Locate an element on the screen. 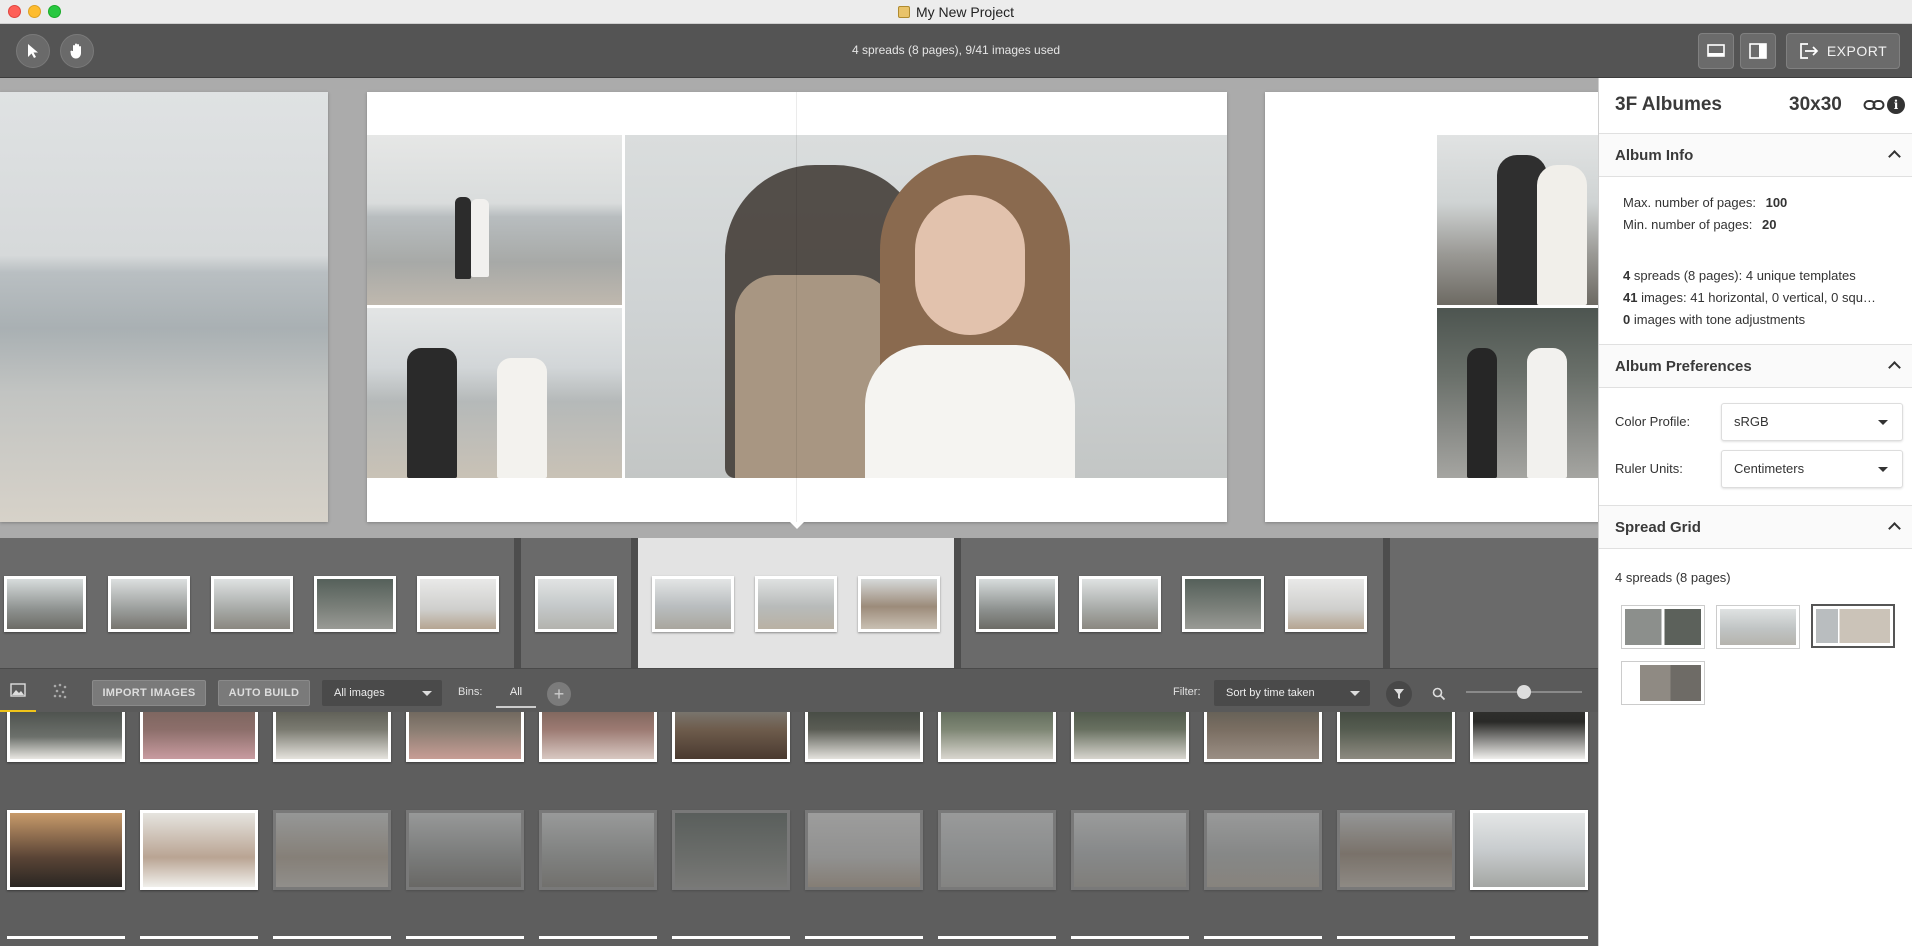 This screenshot has width=1912, height=946. sidebar-toggle-icon is located at coordinates (1758, 51).